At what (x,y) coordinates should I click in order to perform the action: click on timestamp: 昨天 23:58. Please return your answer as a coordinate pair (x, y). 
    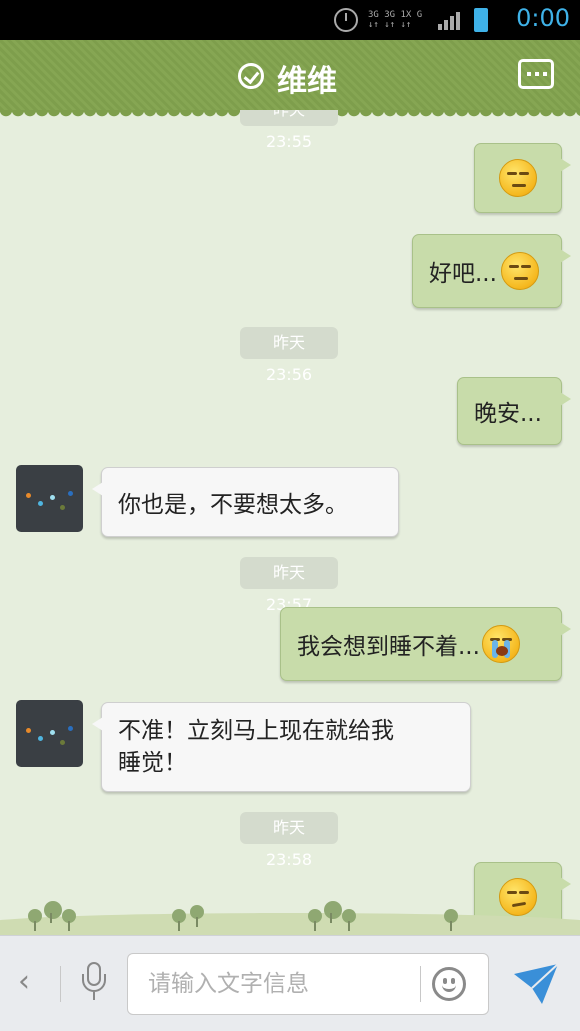
    Looking at the image, I should click on (289, 840).